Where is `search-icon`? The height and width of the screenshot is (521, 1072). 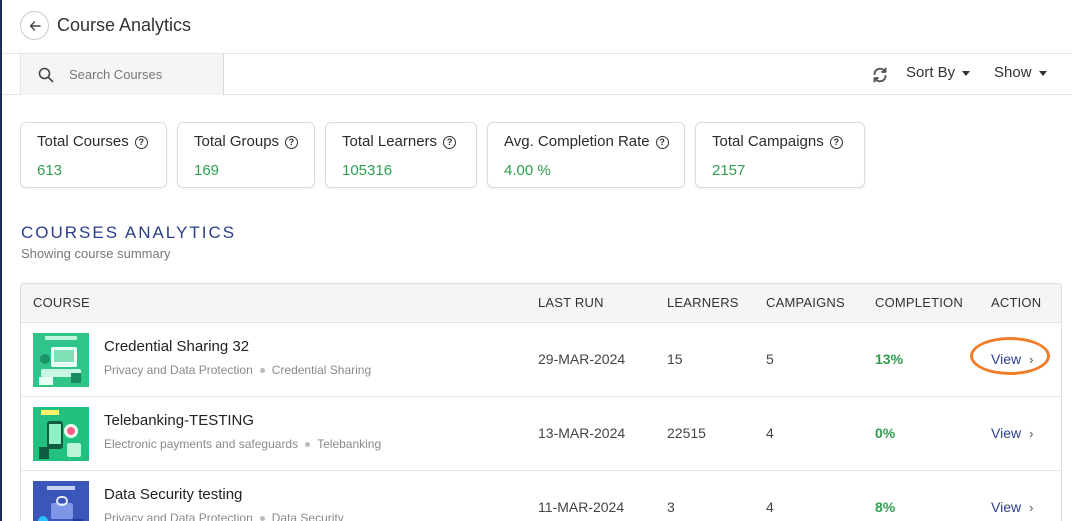
search-icon is located at coordinates (46, 75).